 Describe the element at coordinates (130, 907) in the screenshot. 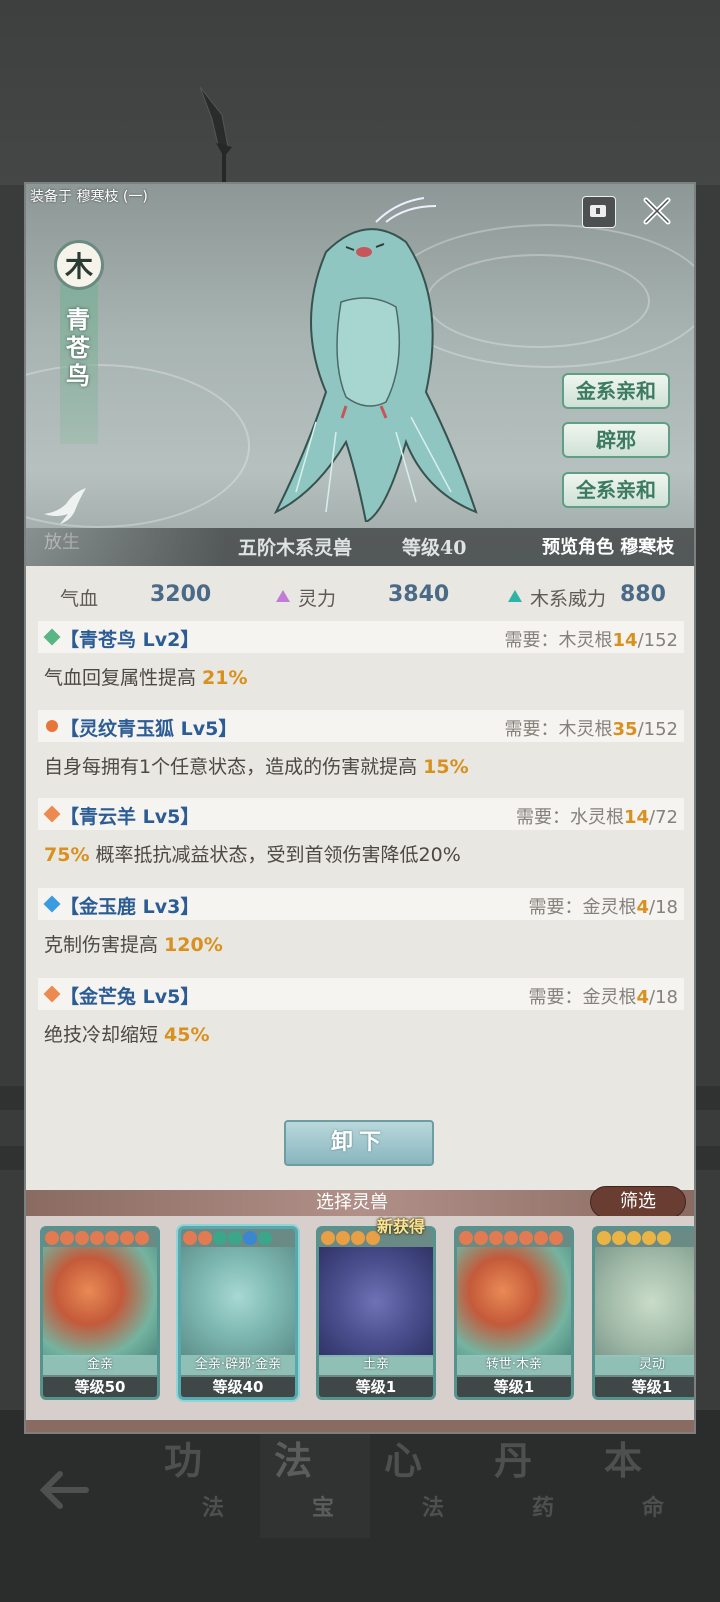

I see `skill-name: 【金玉鹿 Lv3】` at that location.